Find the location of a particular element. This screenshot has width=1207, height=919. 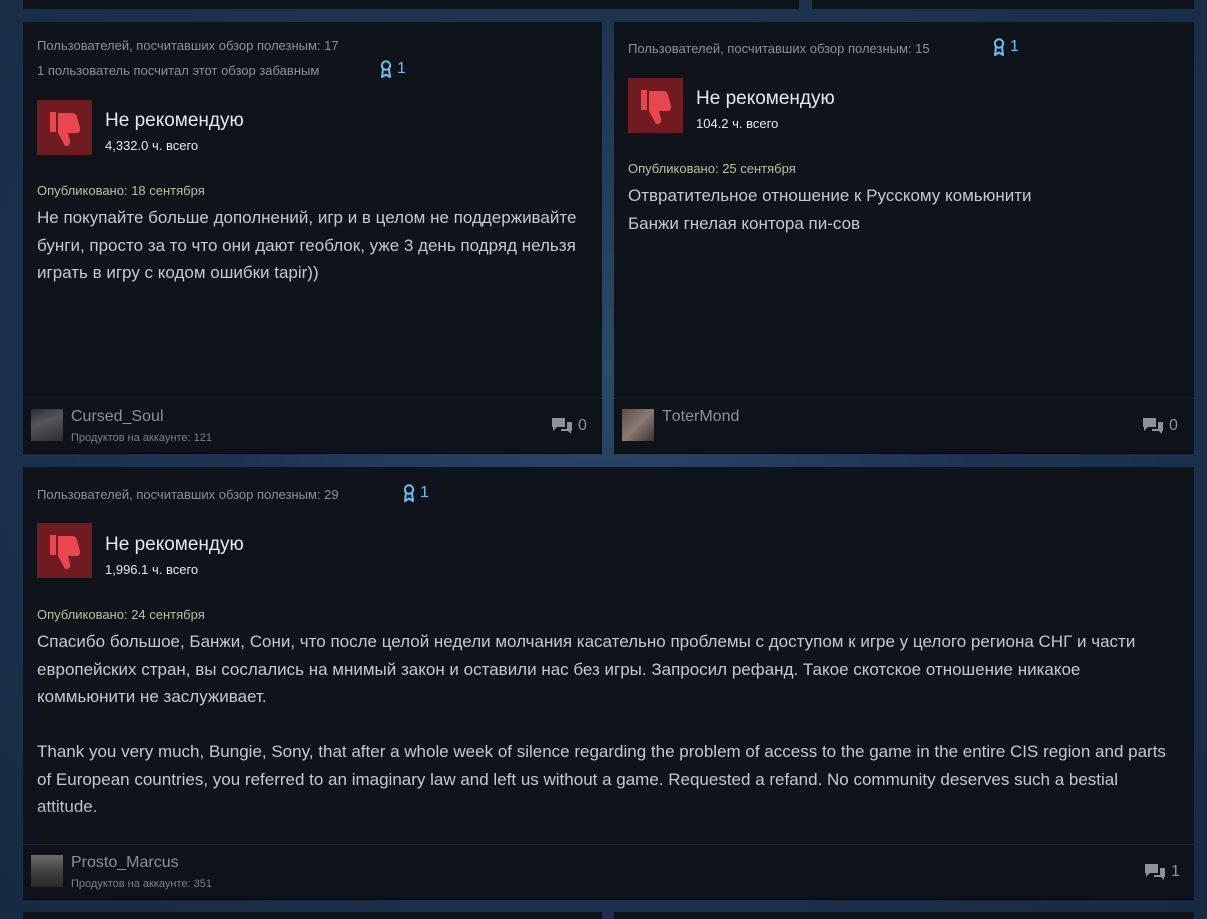

author-name: TоterMond is located at coordinates (700, 417).